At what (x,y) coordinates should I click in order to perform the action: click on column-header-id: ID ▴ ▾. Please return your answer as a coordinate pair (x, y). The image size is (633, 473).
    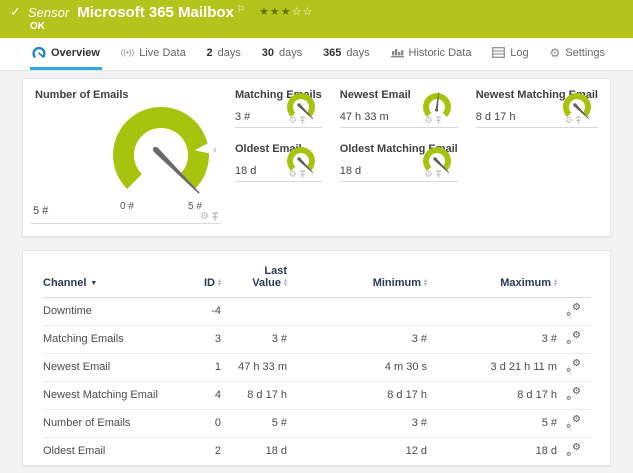
    Looking at the image, I should click on (201, 276).